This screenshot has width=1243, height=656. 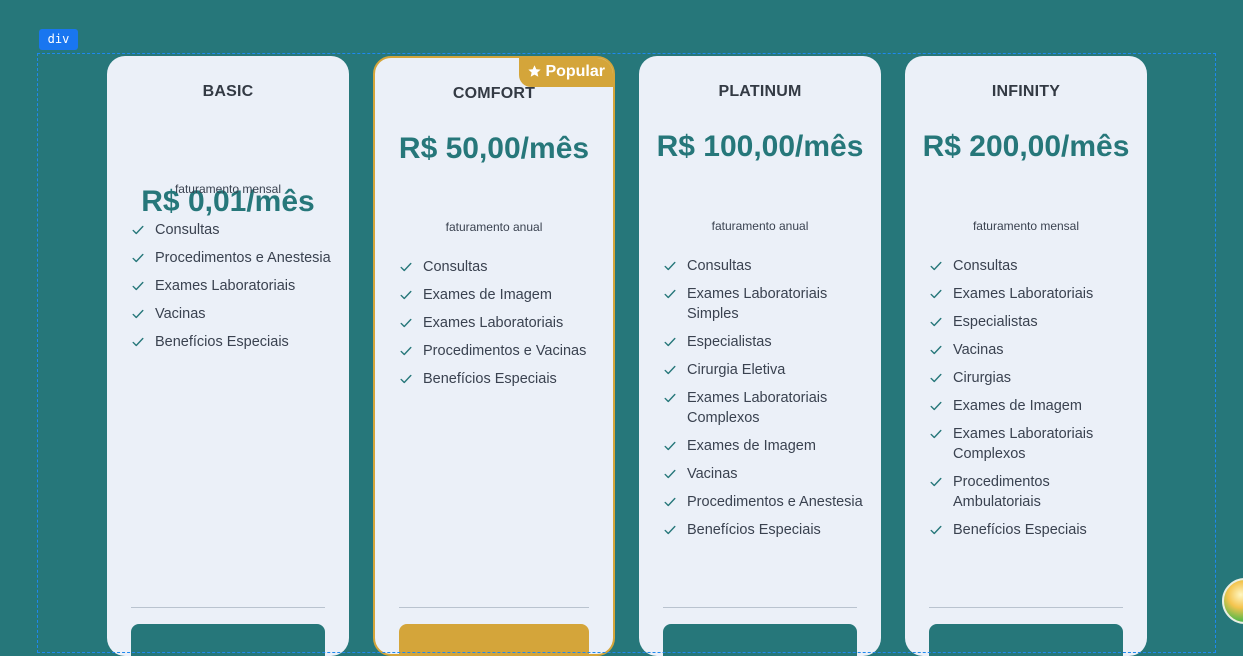 I want to click on feature-item: Vacinas, so click(x=1032, y=350).